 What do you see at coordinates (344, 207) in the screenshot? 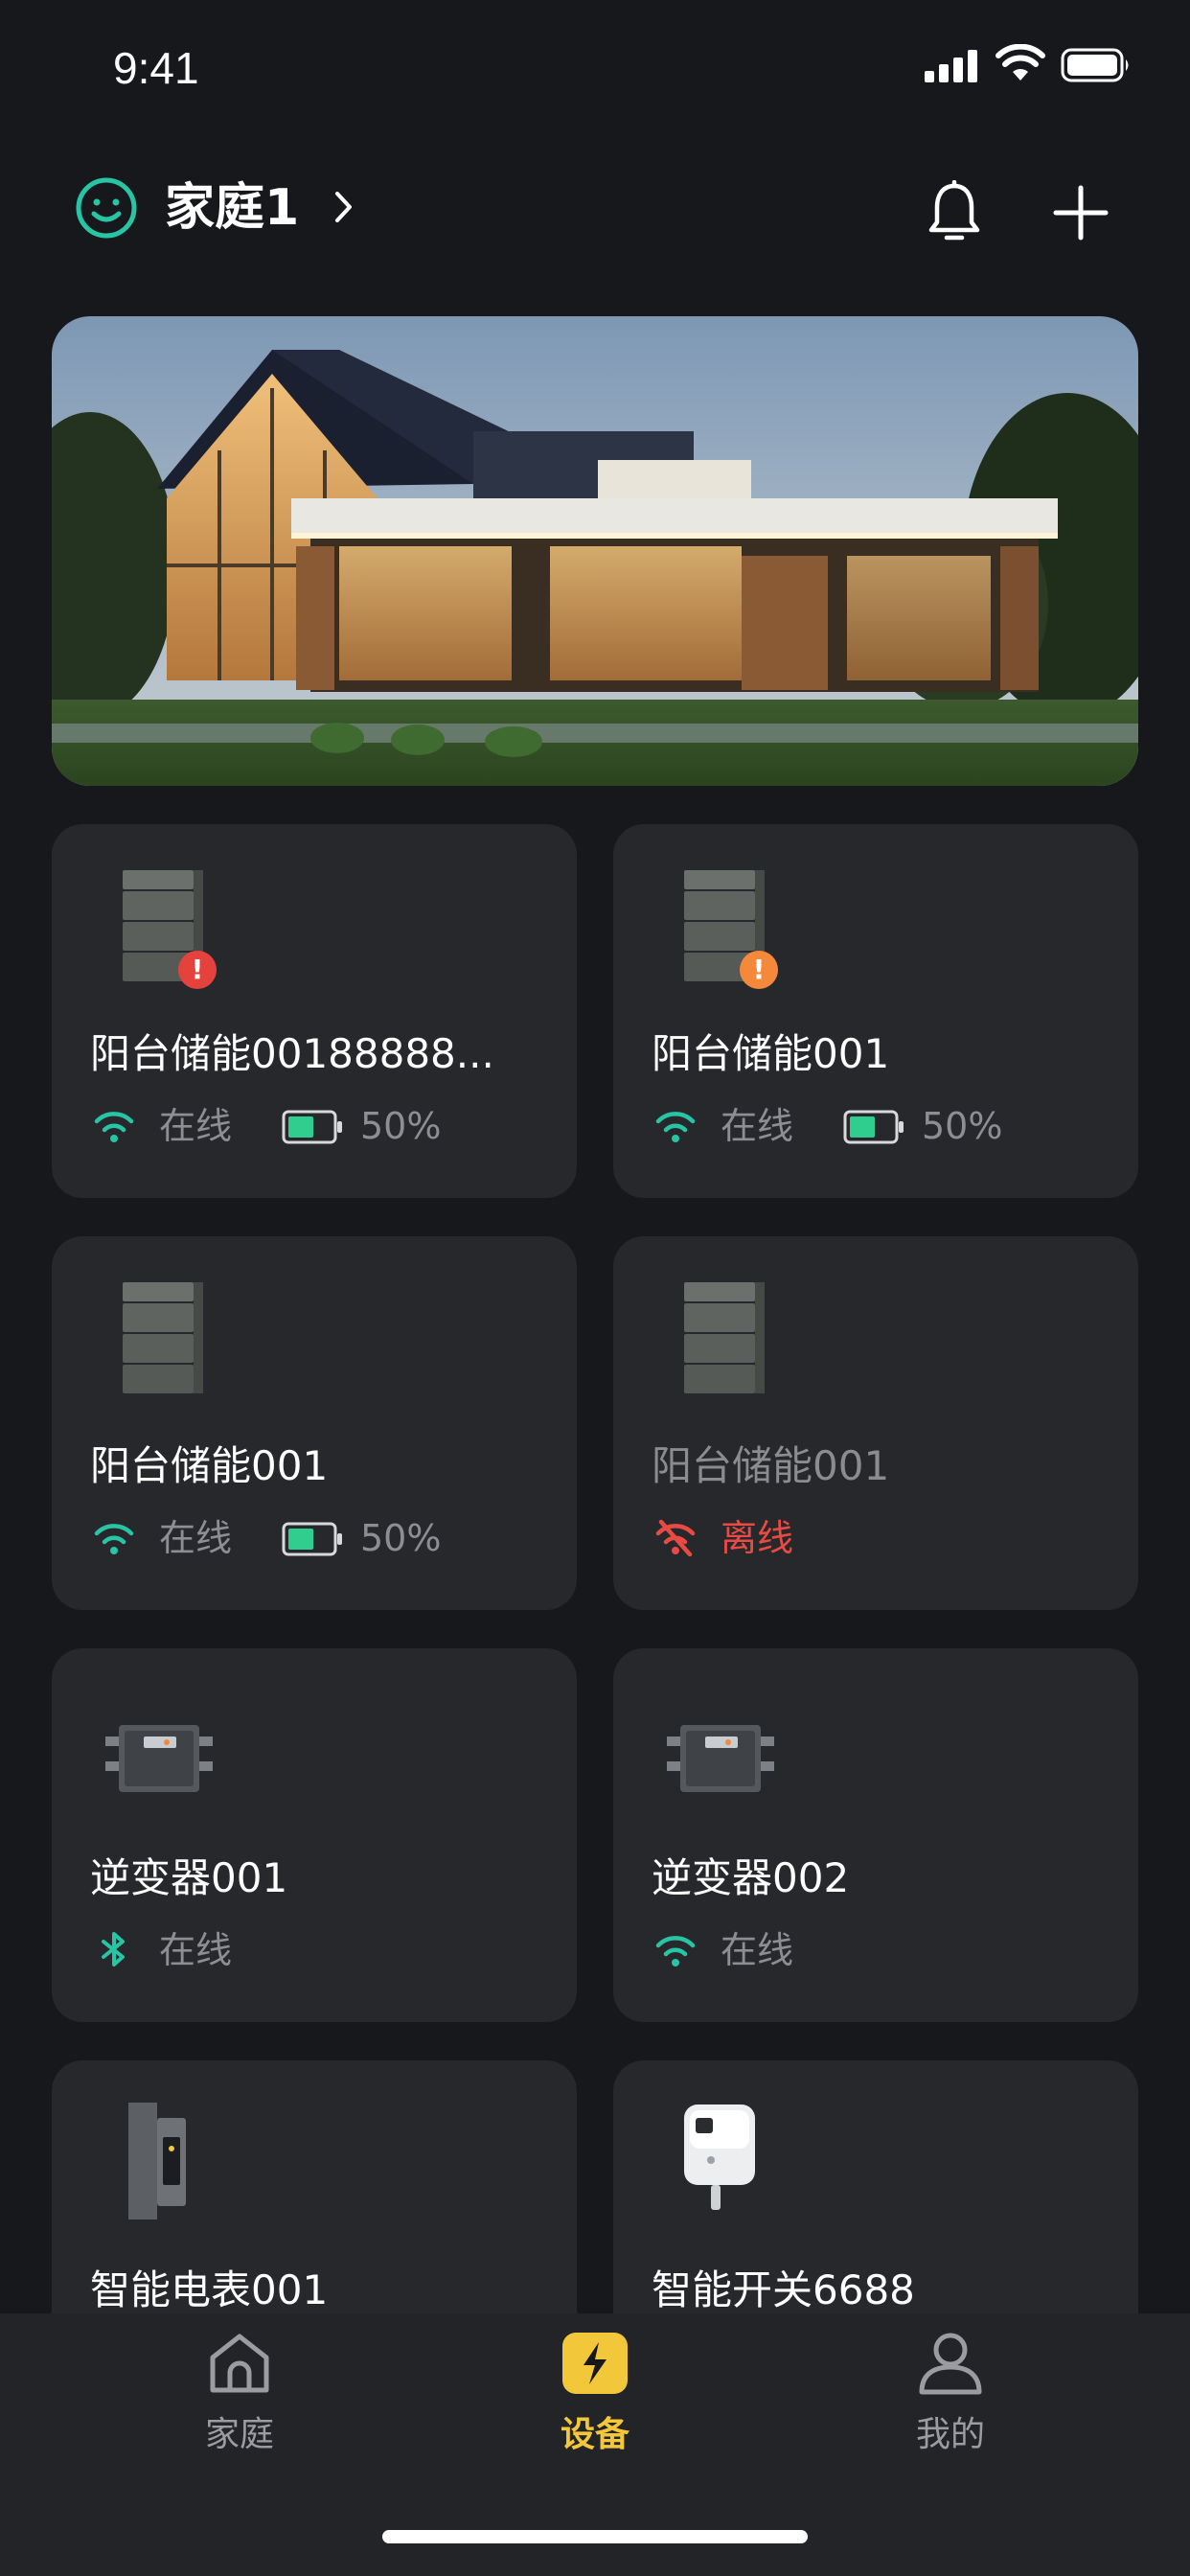
I see `chevron-right-icon` at bounding box center [344, 207].